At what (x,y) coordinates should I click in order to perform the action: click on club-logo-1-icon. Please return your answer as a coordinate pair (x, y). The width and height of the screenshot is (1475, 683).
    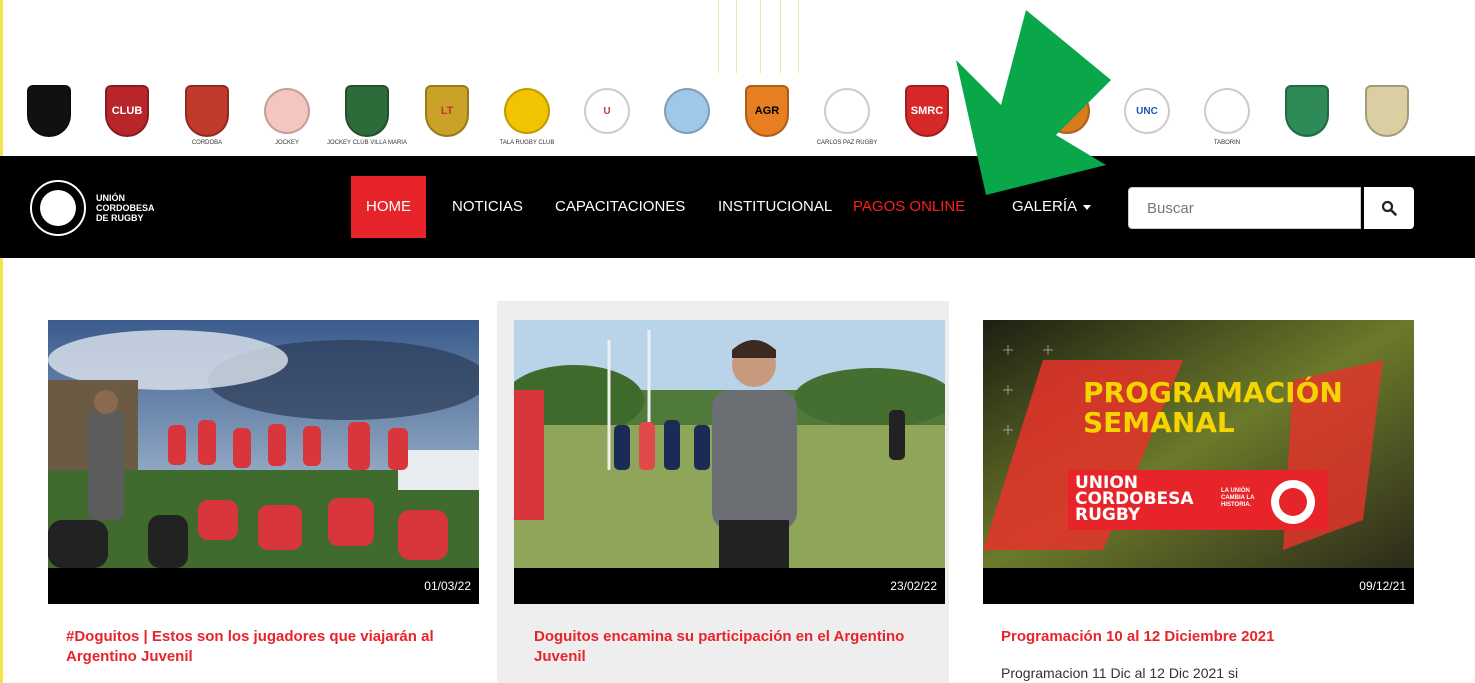
    Looking at the image, I should click on (49, 111).